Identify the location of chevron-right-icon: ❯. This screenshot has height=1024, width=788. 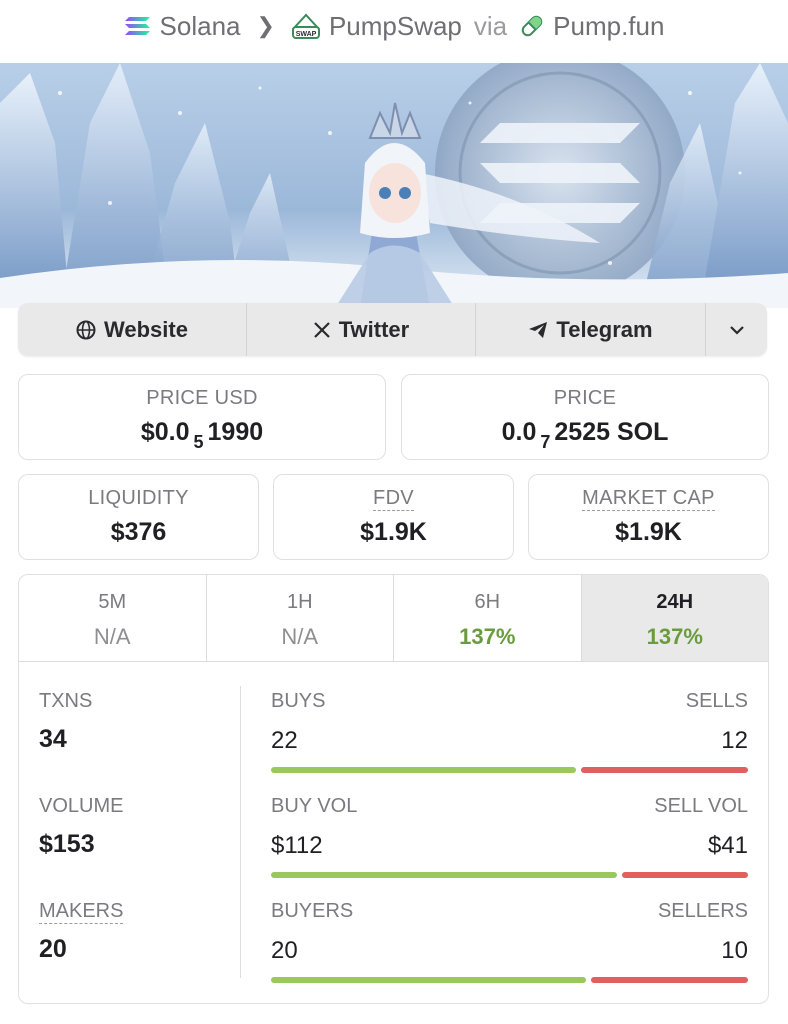
(265, 25).